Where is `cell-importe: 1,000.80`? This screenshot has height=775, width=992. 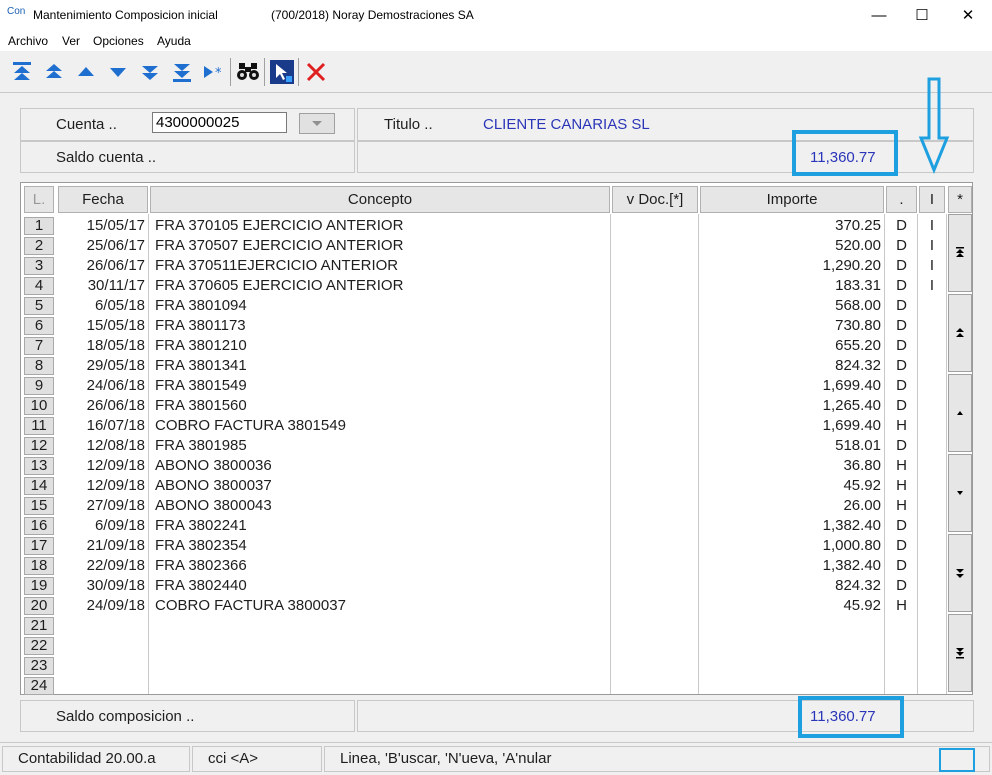 cell-importe: 1,000.80 is located at coordinates (790, 546).